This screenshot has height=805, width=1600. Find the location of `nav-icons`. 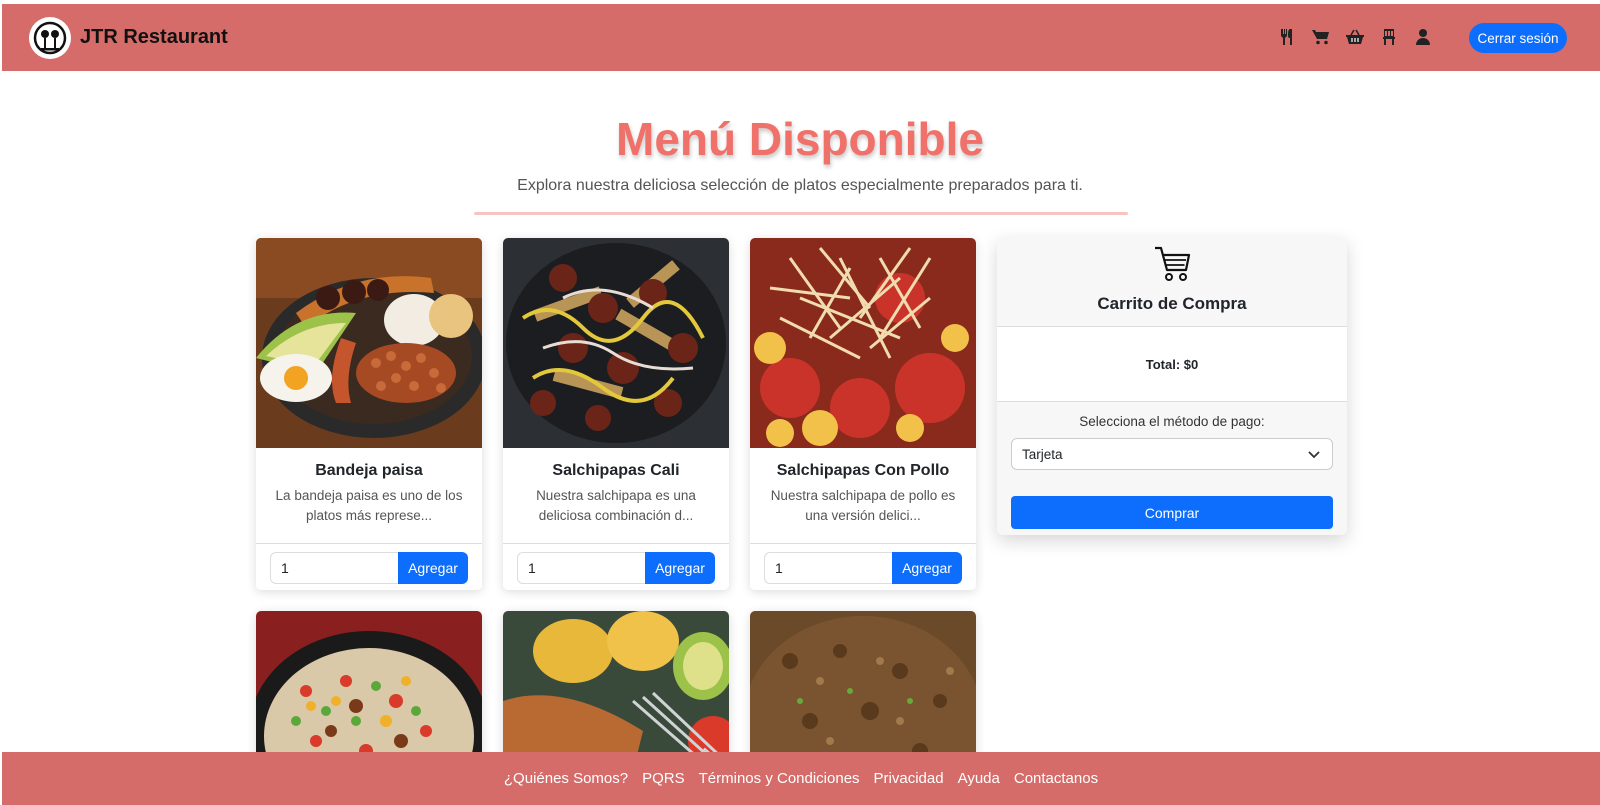

nav-icons is located at coordinates (1355, 37).